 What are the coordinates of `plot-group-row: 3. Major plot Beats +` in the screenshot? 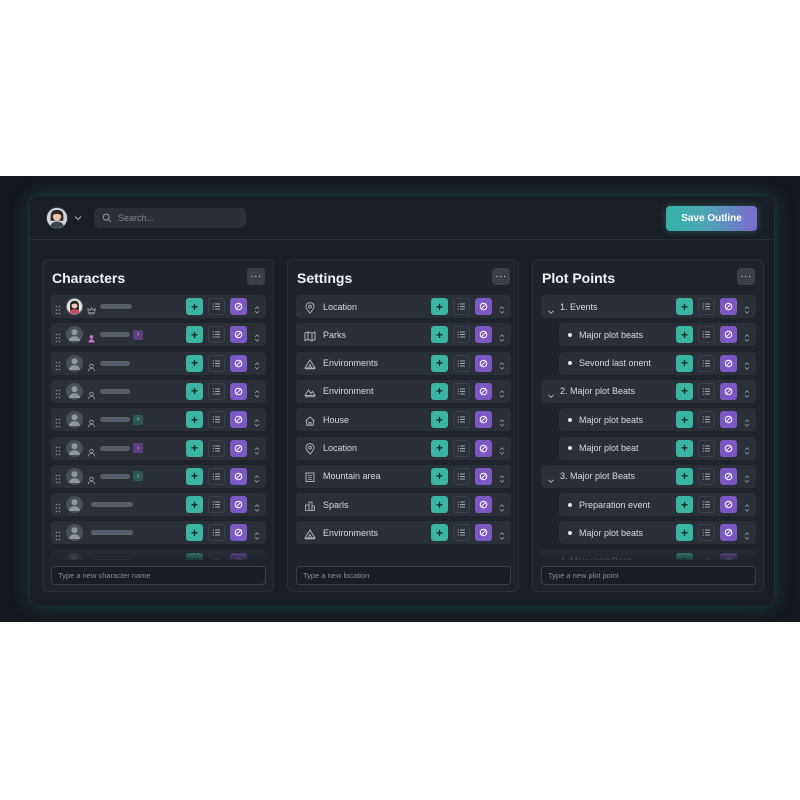 It's located at (648, 476).